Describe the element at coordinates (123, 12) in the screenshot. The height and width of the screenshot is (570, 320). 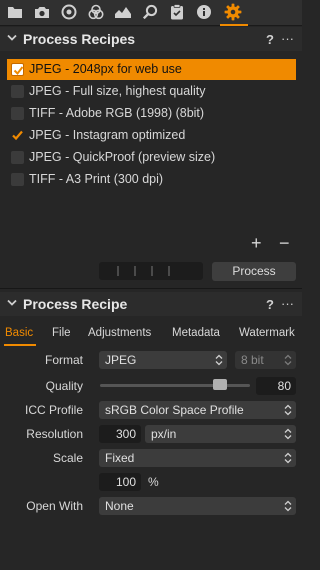
I see `exposure-icon` at that location.